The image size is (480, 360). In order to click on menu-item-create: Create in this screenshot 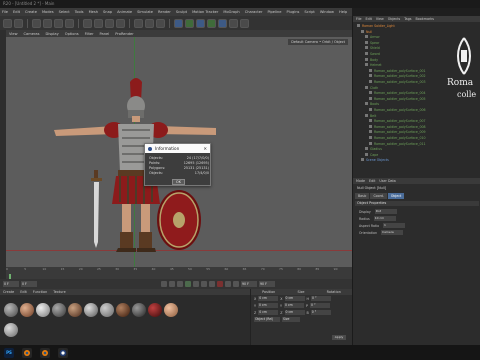, I will do `click(31, 12)`.